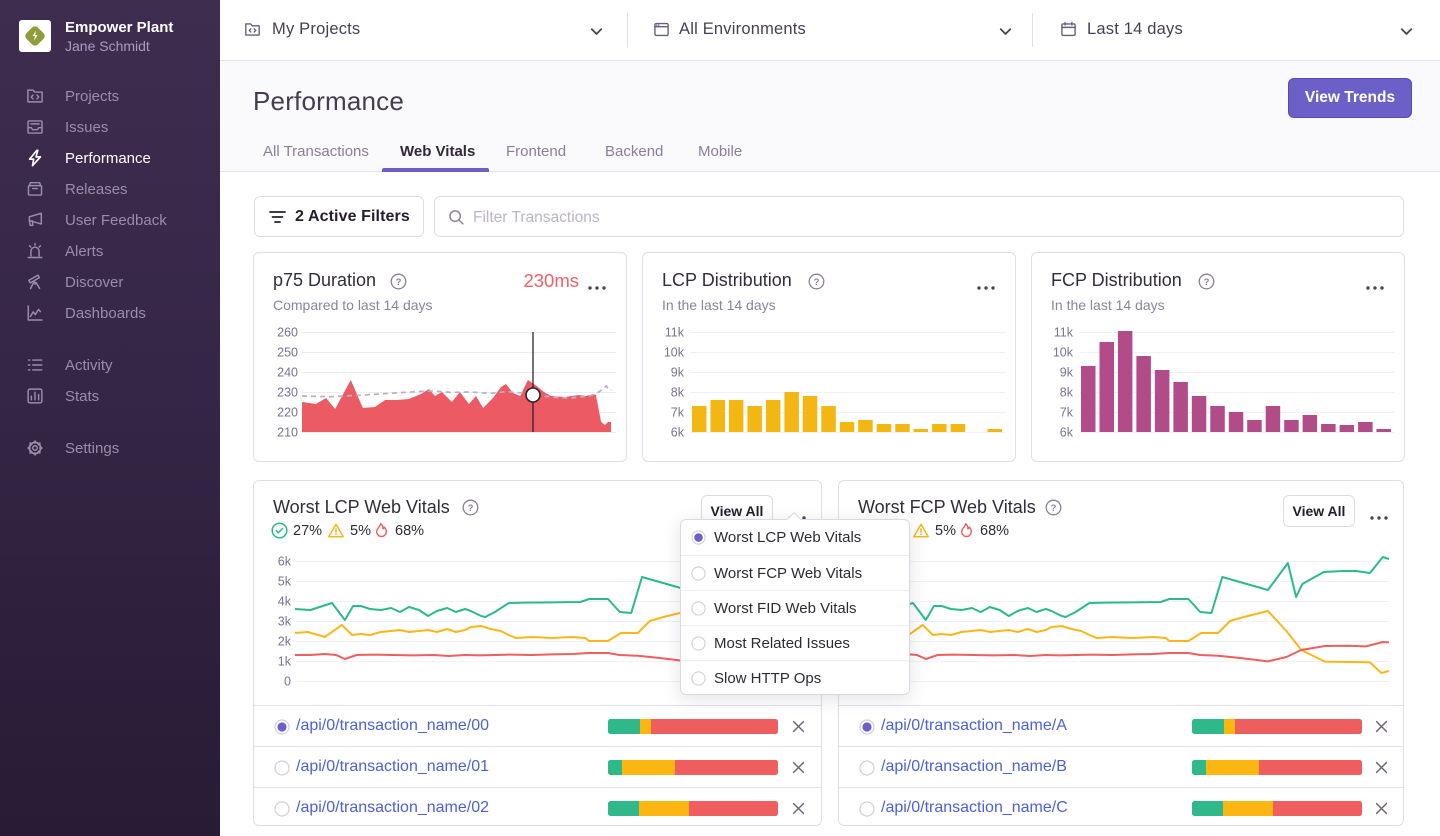 The height and width of the screenshot is (836, 1440). What do you see at coordinates (285, 642) in the screenshot?
I see `svg-text: 2k` at bounding box center [285, 642].